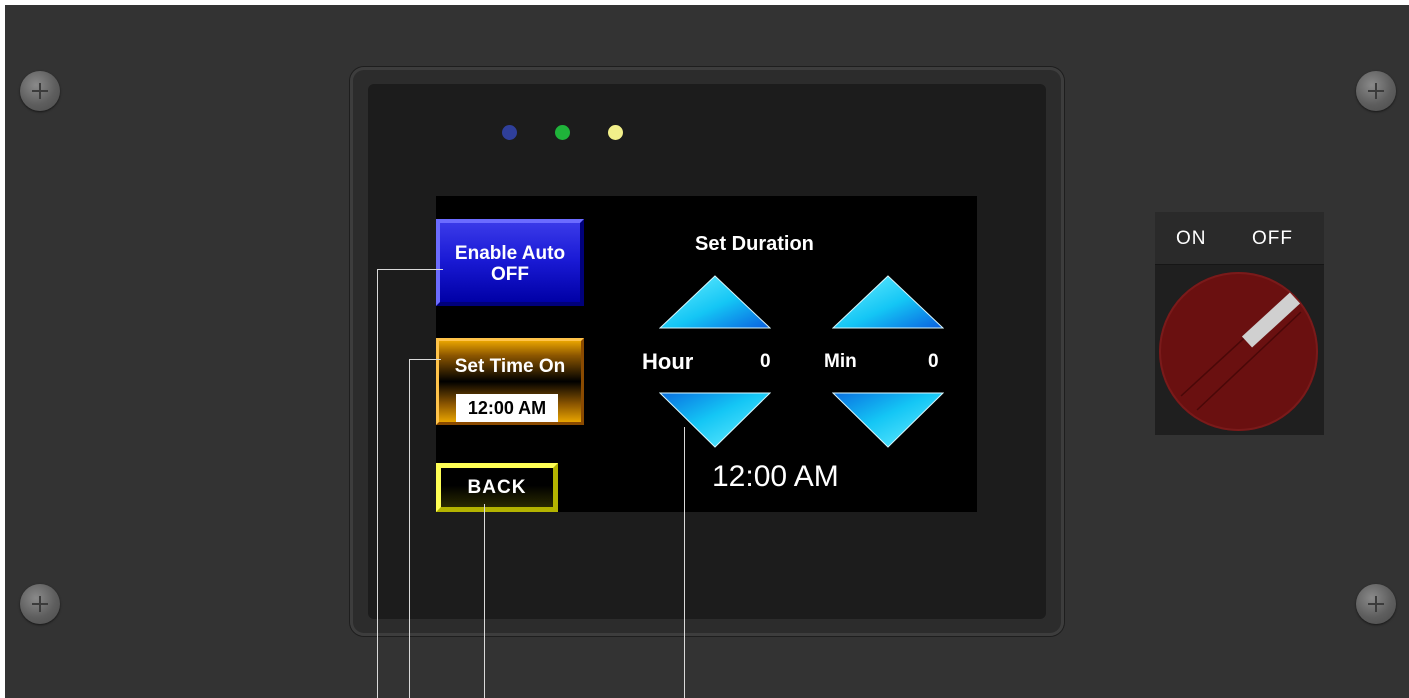 This screenshot has height=698, width=1409. I want to click on led-yellow-icon, so click(615, 132).